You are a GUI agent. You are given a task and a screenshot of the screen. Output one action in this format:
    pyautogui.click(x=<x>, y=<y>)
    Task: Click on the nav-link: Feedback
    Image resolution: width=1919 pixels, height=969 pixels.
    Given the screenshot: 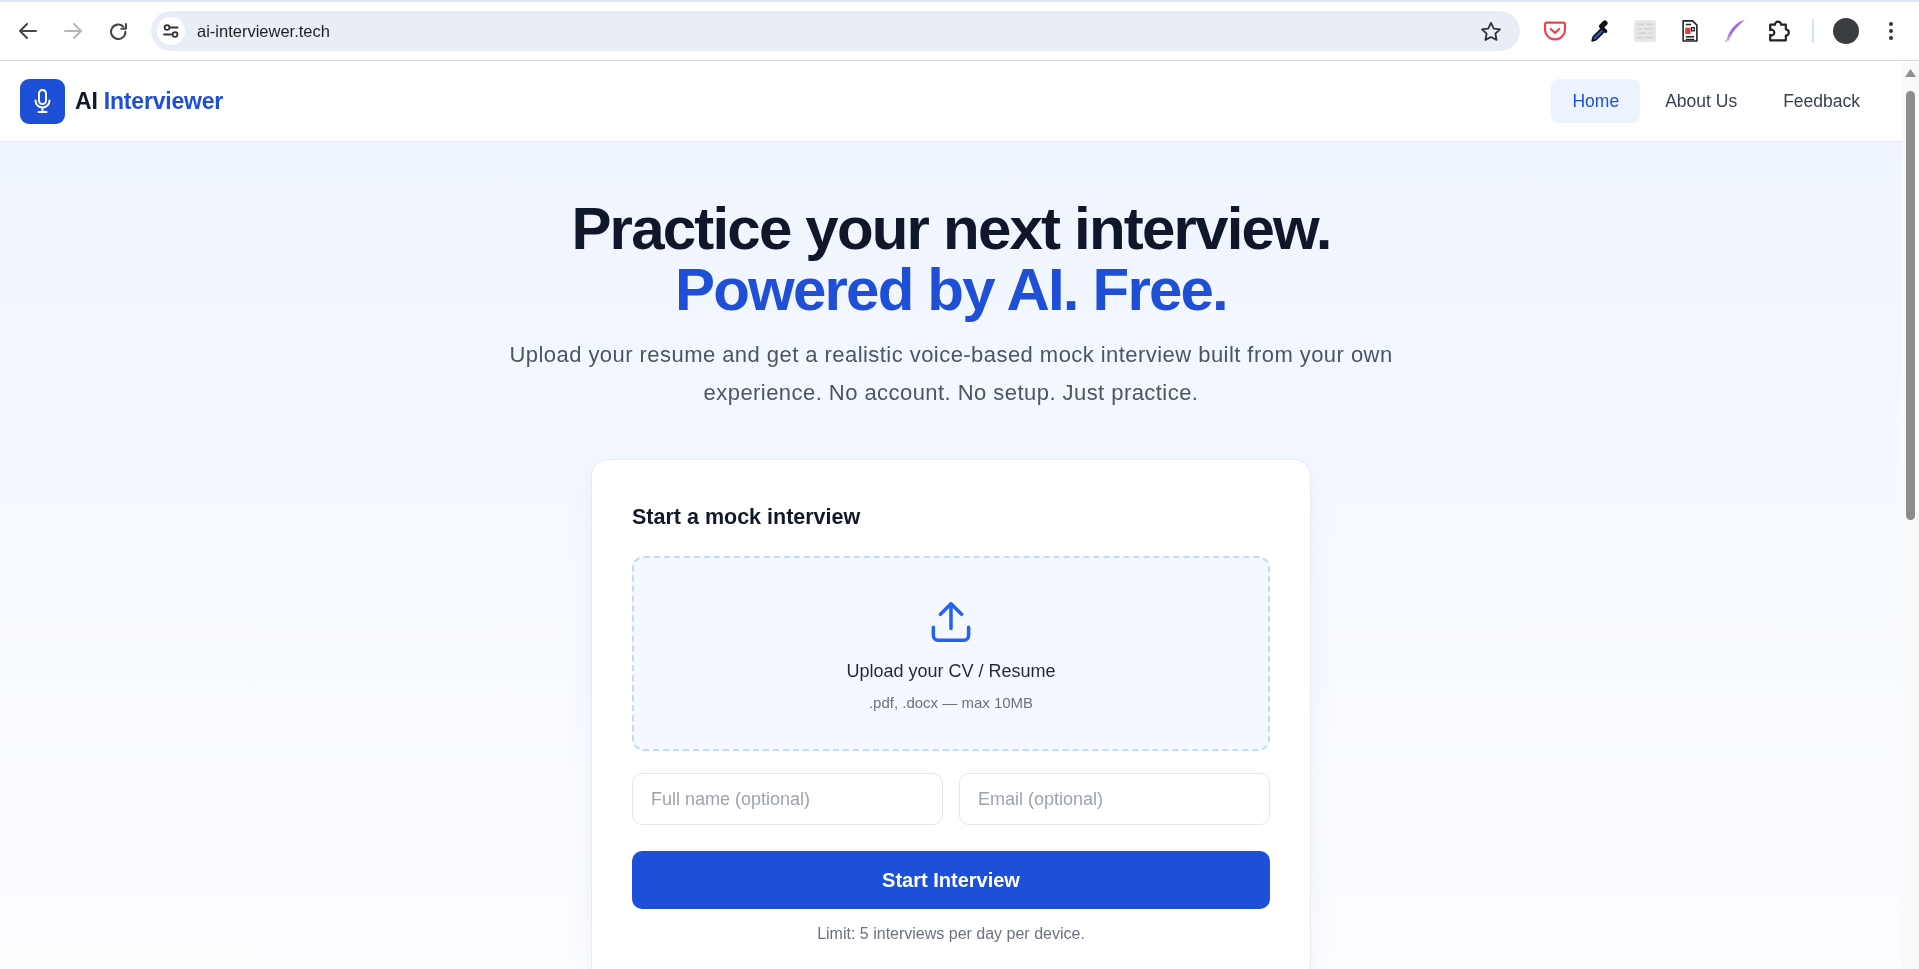 What is the action you would take?
    pyautogui.click(x=1821, y=101)
    